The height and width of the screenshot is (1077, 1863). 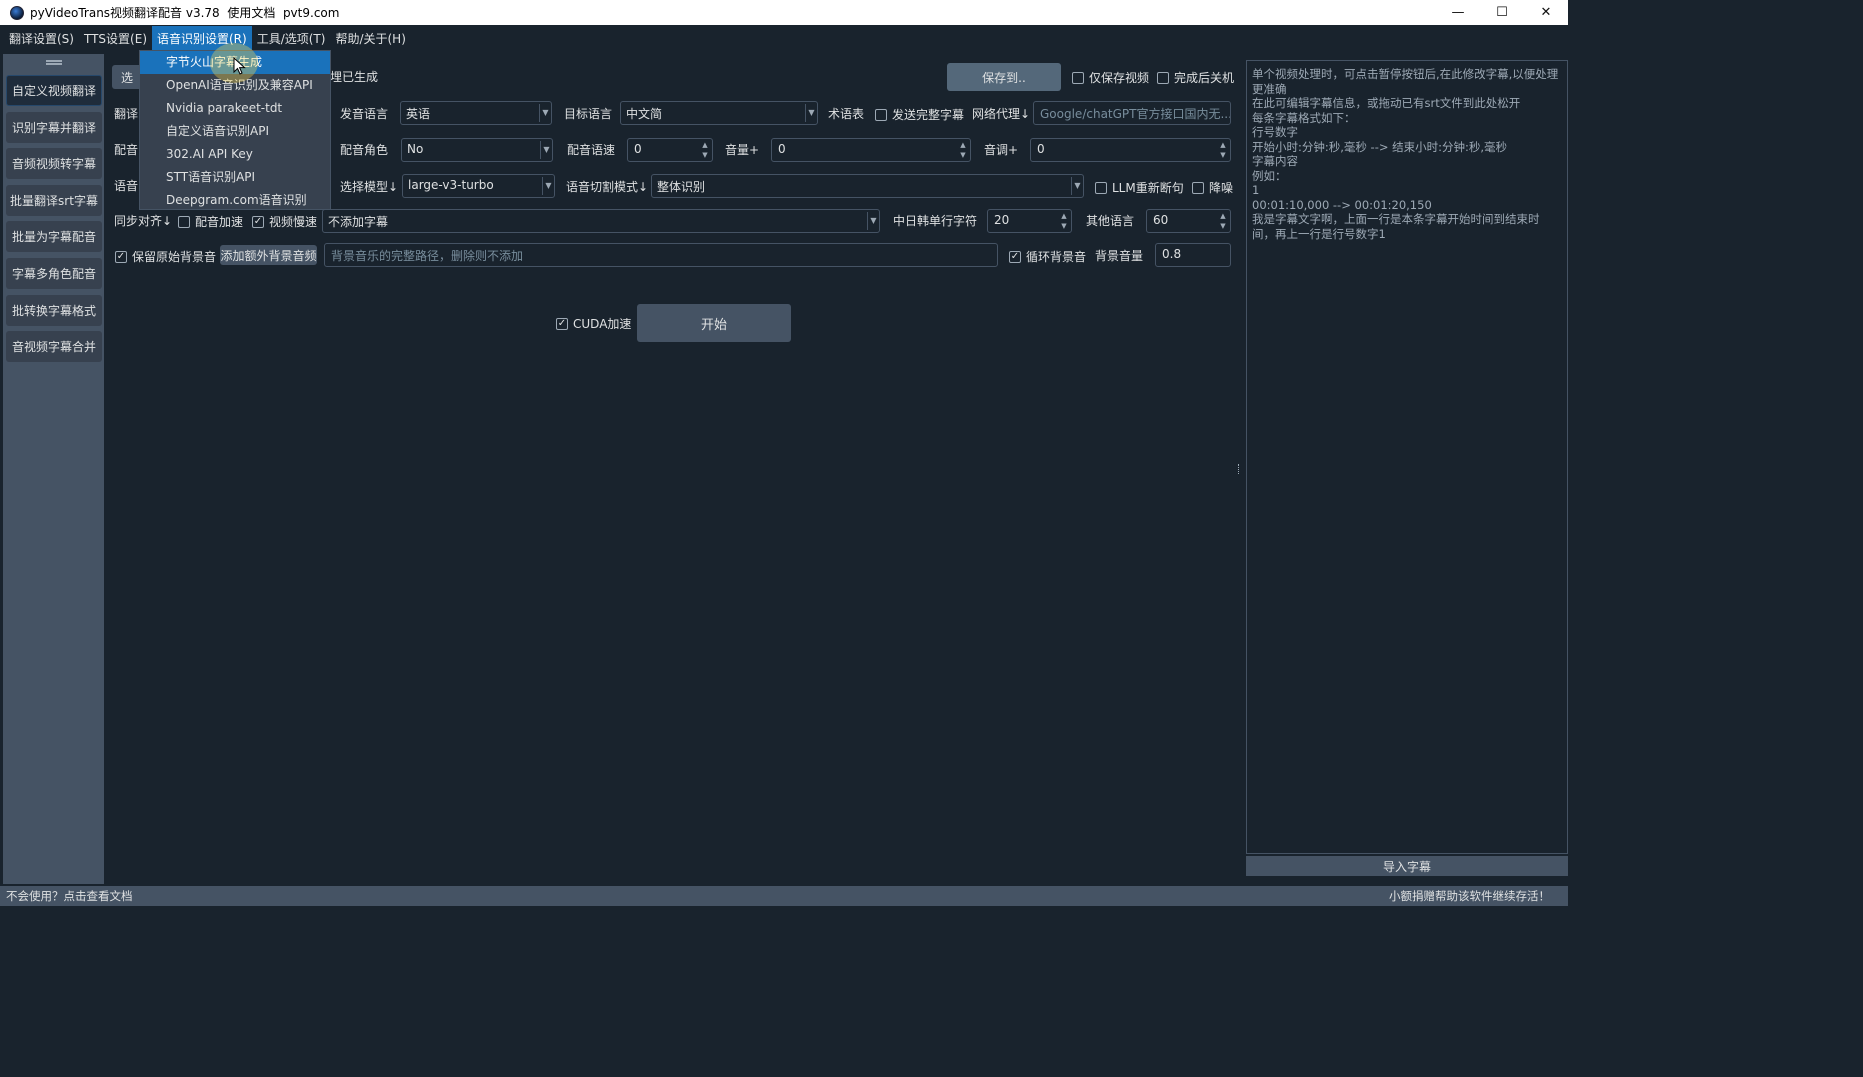 What do you see at coordinates (370, 38) in the screenshot?
I see `menu-help-about: 帮助/关于(H)` at bounding box center [370, 38].